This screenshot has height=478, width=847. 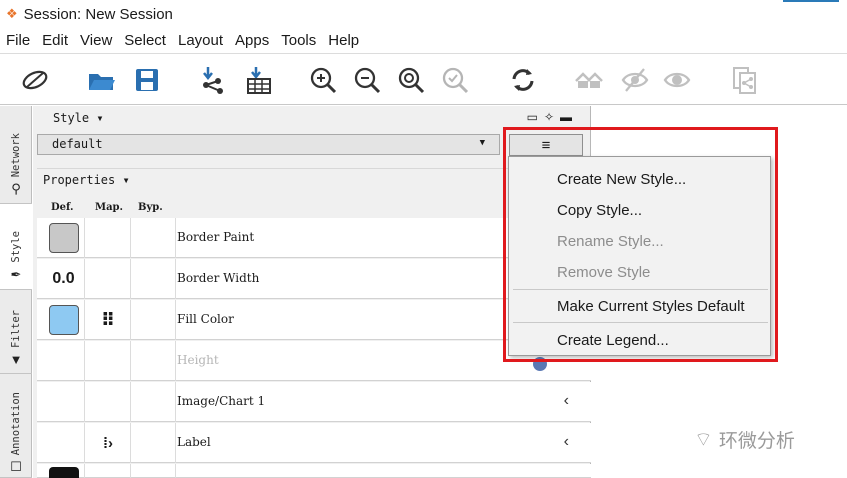 What do you see at coordinates (566, 117) in the screenshot?
I see `minimize-icon: ▬` at bounding box center [566, 117].